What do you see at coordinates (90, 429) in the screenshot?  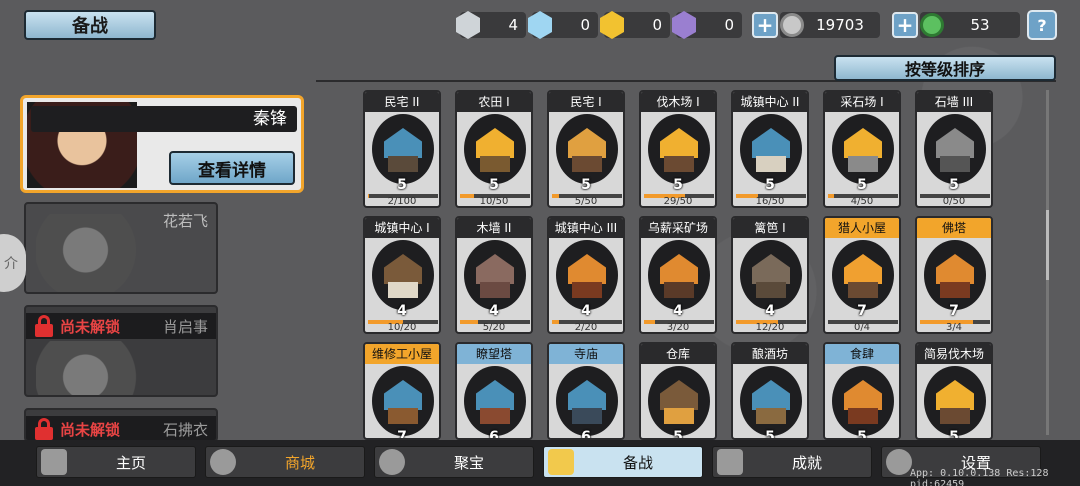 I see `locked-label: 尚未解锁` at bounding box center [90, 429].